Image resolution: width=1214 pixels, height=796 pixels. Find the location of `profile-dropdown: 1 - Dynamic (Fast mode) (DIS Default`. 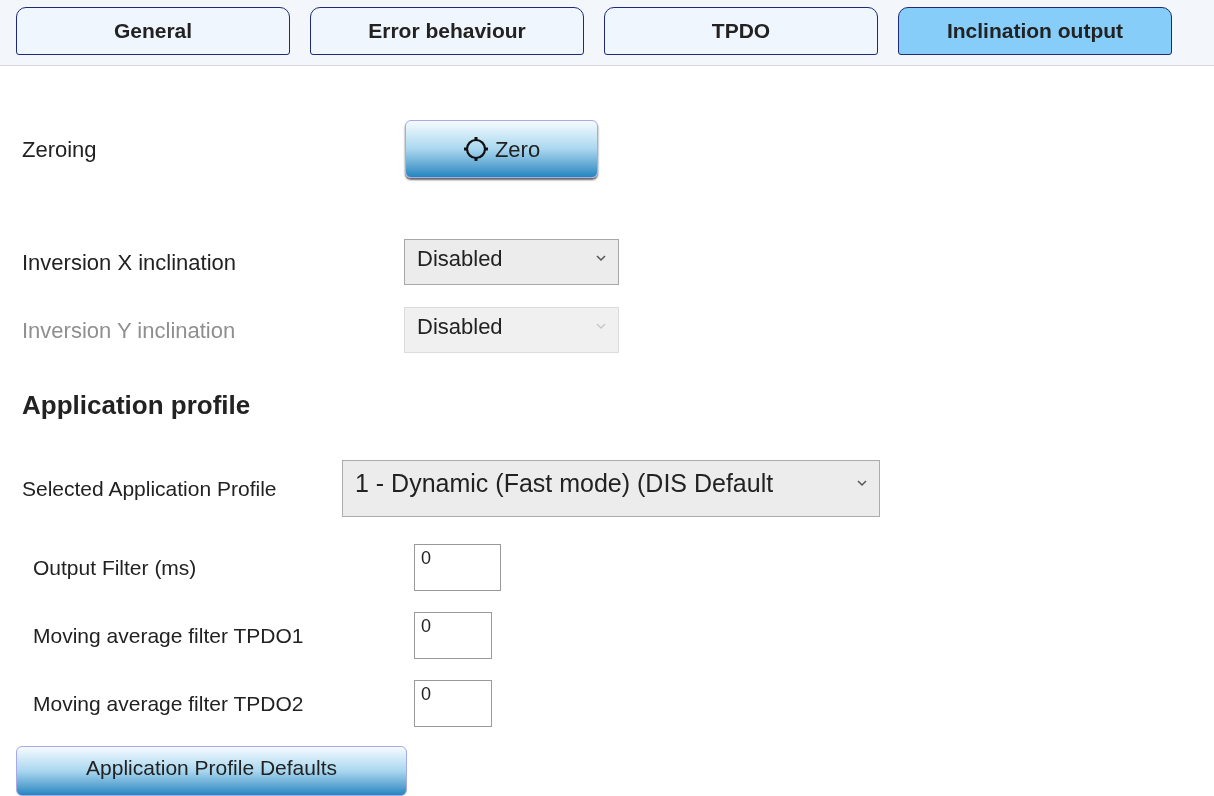

profile-dropdown: 1 - Dynamic (Fast mode) (DIS Default is located at coordinates (611, 488).